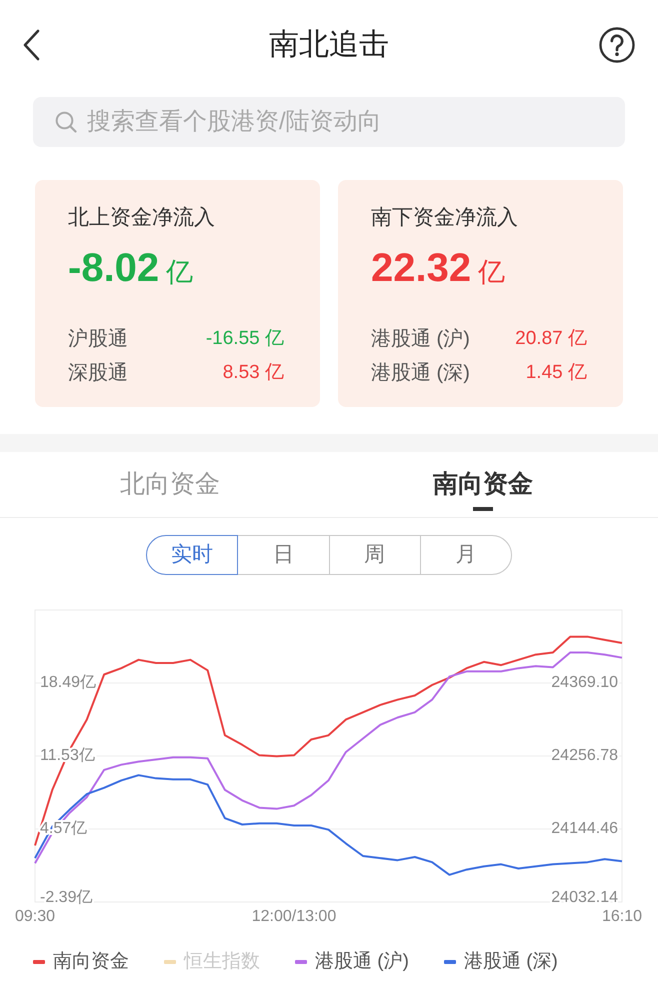 The width and height of the screenshot is (658, 1000). Describe the element at coordinates (253, 372) in the screenshot. I see `channel-value: 8.53 亿` at that location.